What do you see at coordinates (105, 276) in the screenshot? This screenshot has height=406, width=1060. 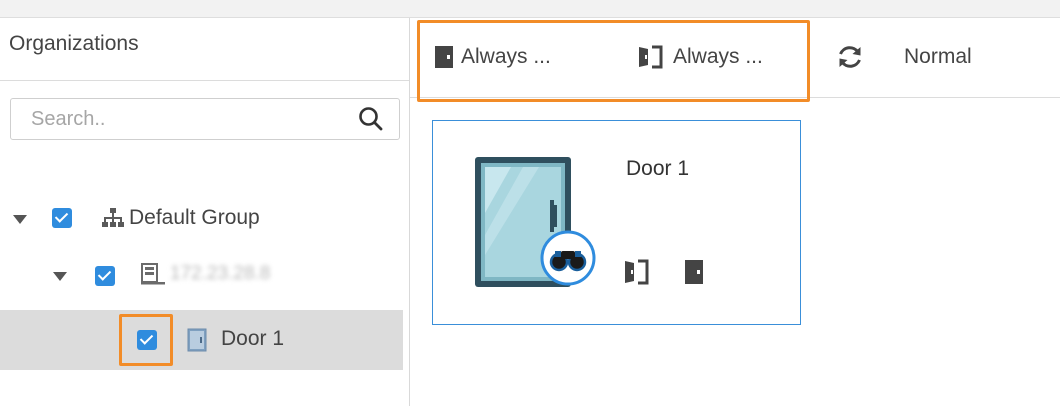 I see `checkbox-device` at bounding box center [105, 276].